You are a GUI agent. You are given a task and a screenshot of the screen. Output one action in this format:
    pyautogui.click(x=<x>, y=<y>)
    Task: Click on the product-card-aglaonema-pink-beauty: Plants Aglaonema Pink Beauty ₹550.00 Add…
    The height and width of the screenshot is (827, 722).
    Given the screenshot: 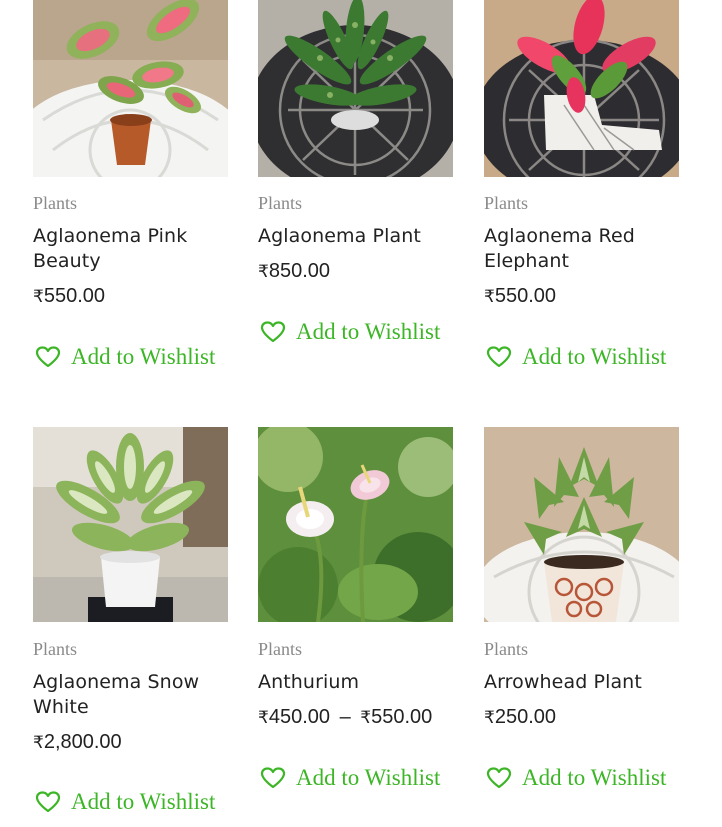 What is the action you would take?
    pyautogui.click(x=130, y=184)
    